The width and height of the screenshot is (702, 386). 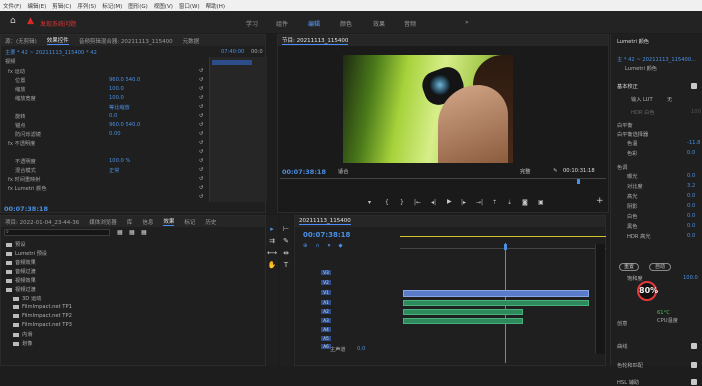 What do you see at coordinates (327, 283) in the screenshot?
I see `track-header: V2` at bounding box center [327, 283].